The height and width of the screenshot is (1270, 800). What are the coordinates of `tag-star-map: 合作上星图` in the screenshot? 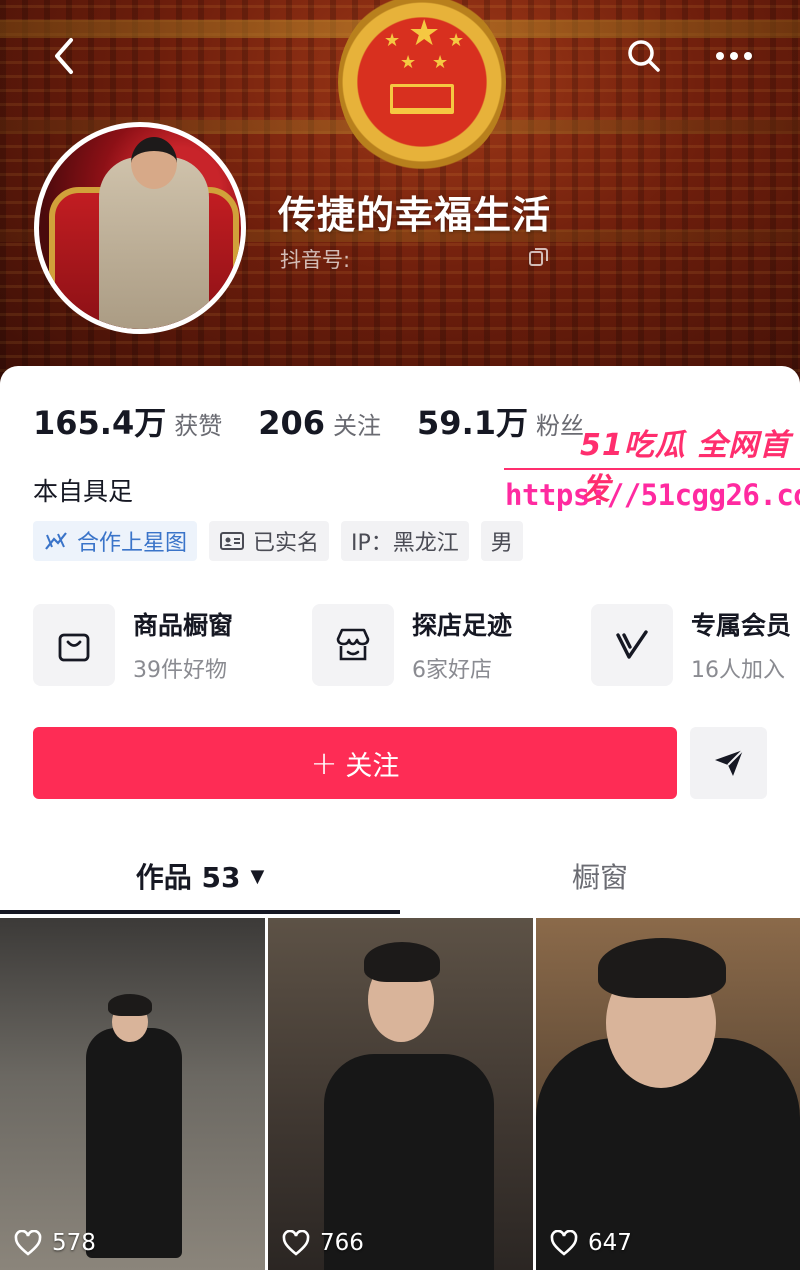 It's located at (115, 541).